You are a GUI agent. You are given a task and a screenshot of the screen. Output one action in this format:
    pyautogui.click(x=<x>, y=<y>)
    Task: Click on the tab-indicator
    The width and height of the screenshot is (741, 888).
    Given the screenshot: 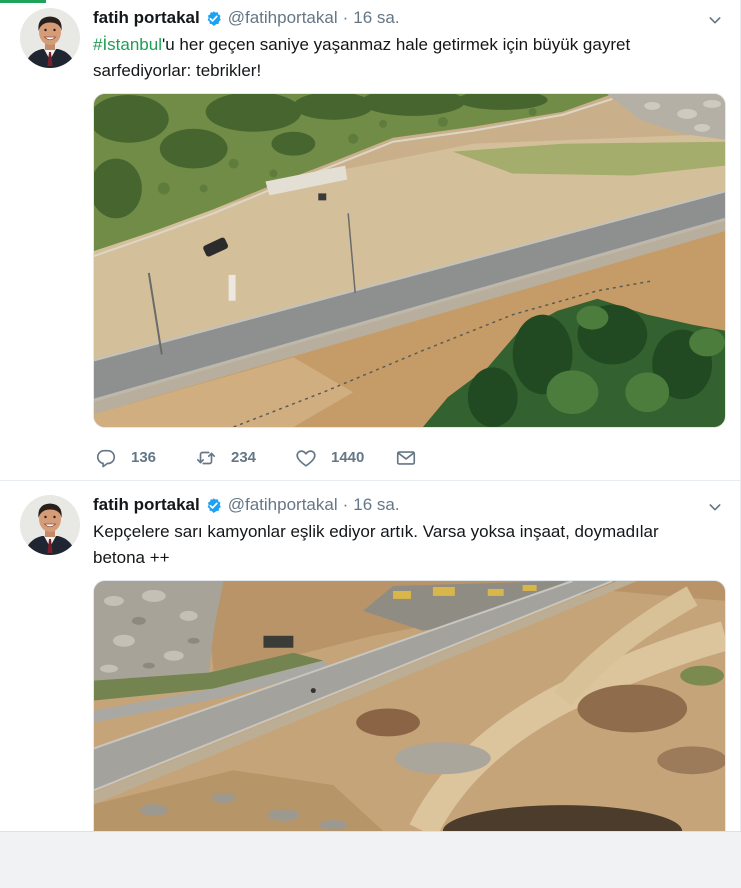 What is the action you would take?
    pyautogui.click(x=23, y=1)
    